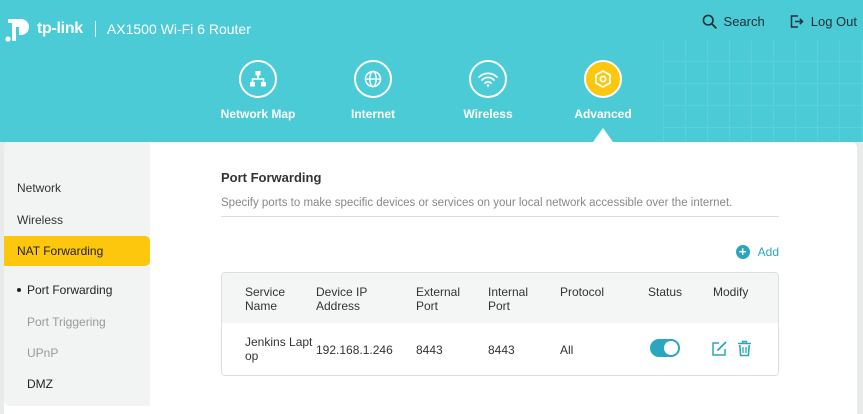 The width and height of the screenshot is (863, 414). I want to click on nav-wireless-circle, so click(488, 79).